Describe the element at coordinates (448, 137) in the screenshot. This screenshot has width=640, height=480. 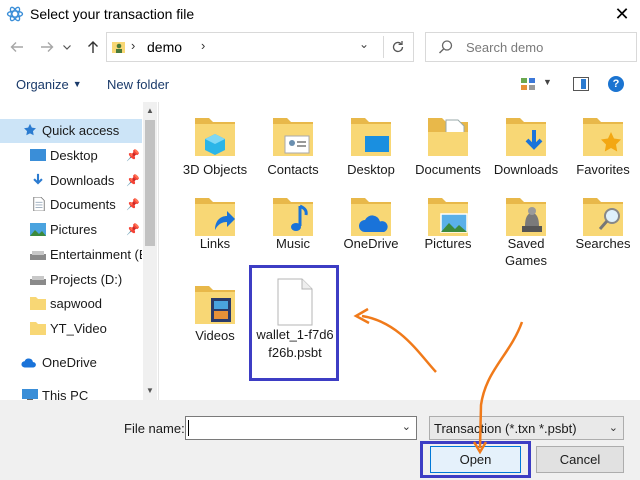
I see `documents-folder-icon` at that location.